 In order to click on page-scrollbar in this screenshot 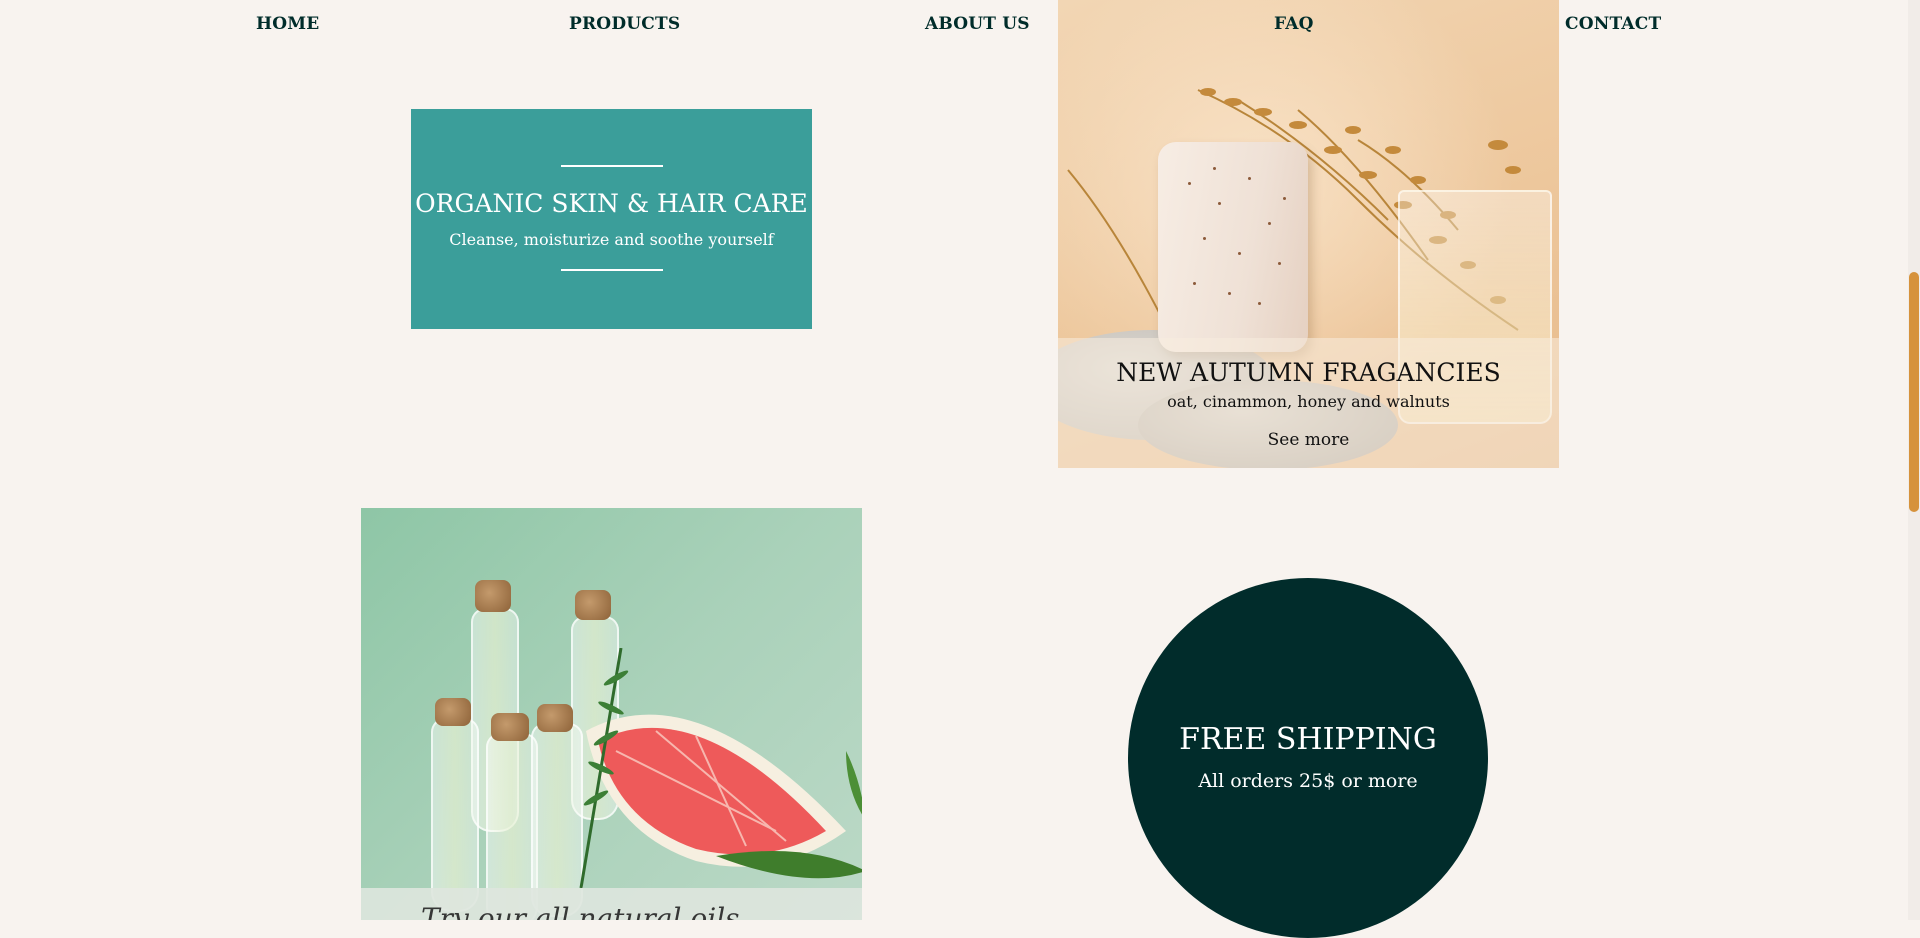, I will do `click(1914, 460)`.